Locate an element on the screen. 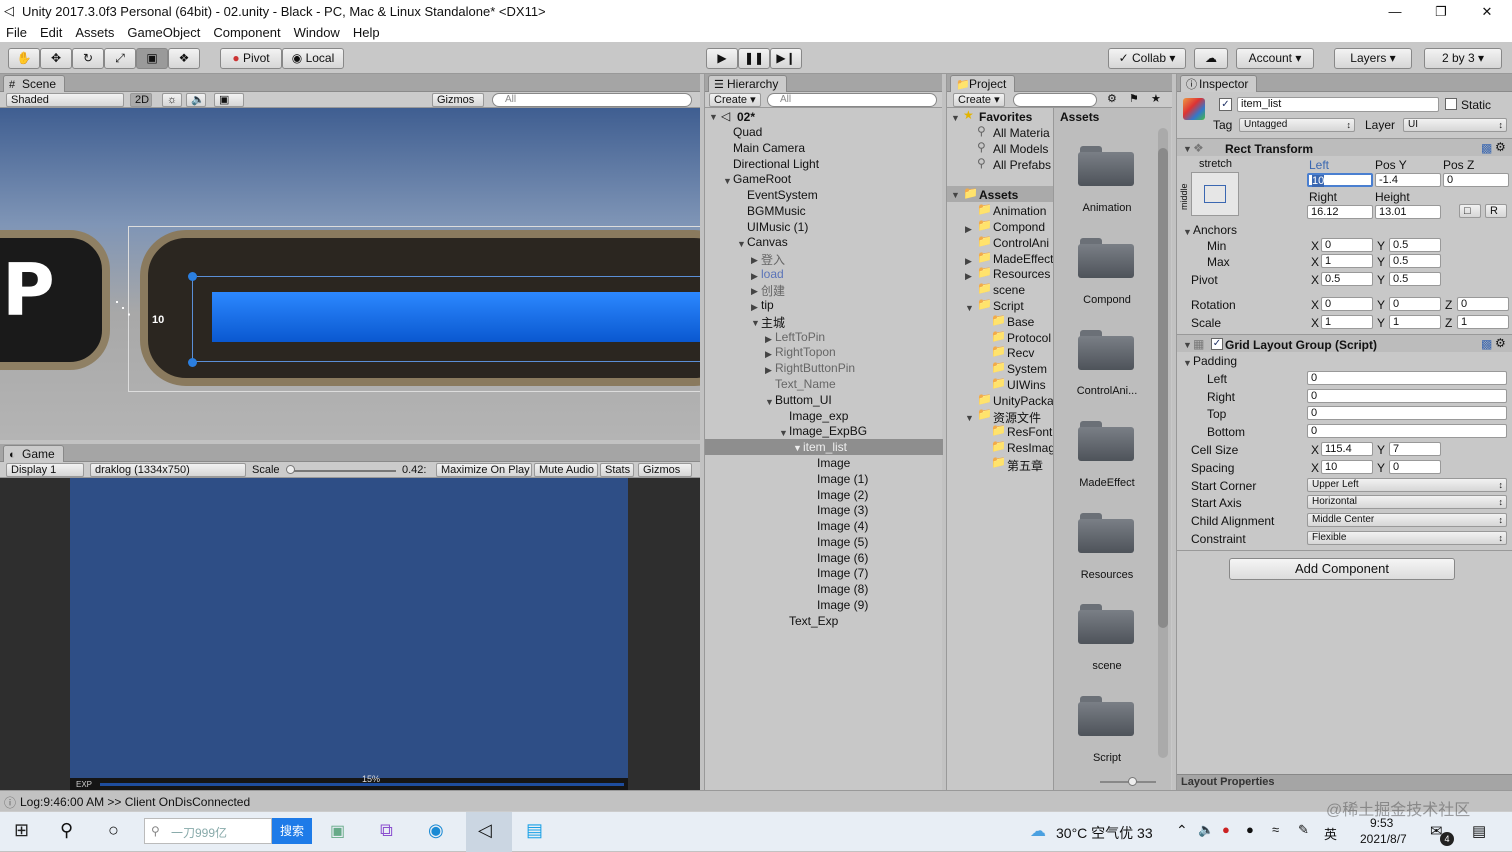  anchor-handle-bottom is located at coordinates (192, 362).